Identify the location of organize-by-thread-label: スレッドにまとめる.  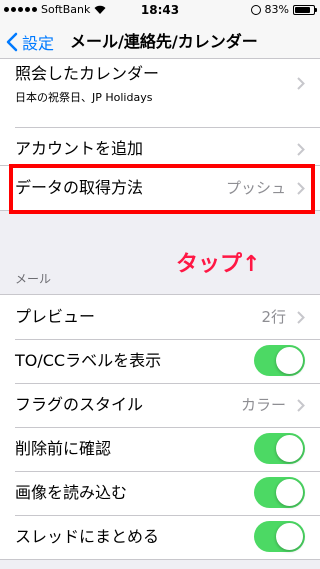
(87, 536).